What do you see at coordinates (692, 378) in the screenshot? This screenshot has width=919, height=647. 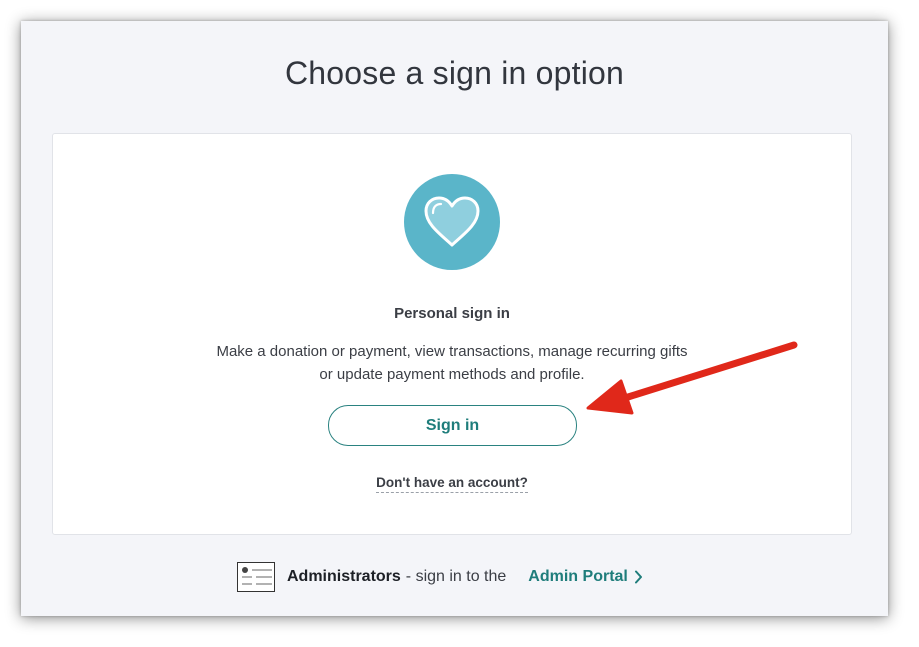 I see `annotation-arrow` at bounding box center [692, 378].